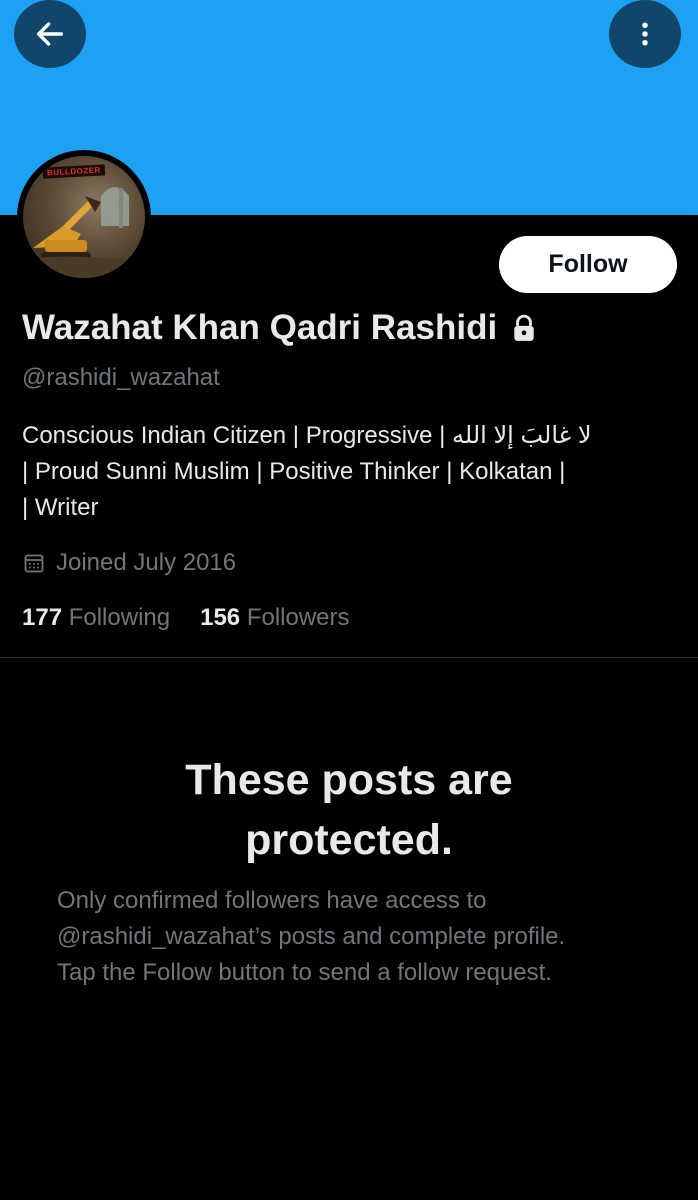 The height and width of the screenshot is (1200, 698). I want to click on protected-title-line: These posts are, so click(349, 780).